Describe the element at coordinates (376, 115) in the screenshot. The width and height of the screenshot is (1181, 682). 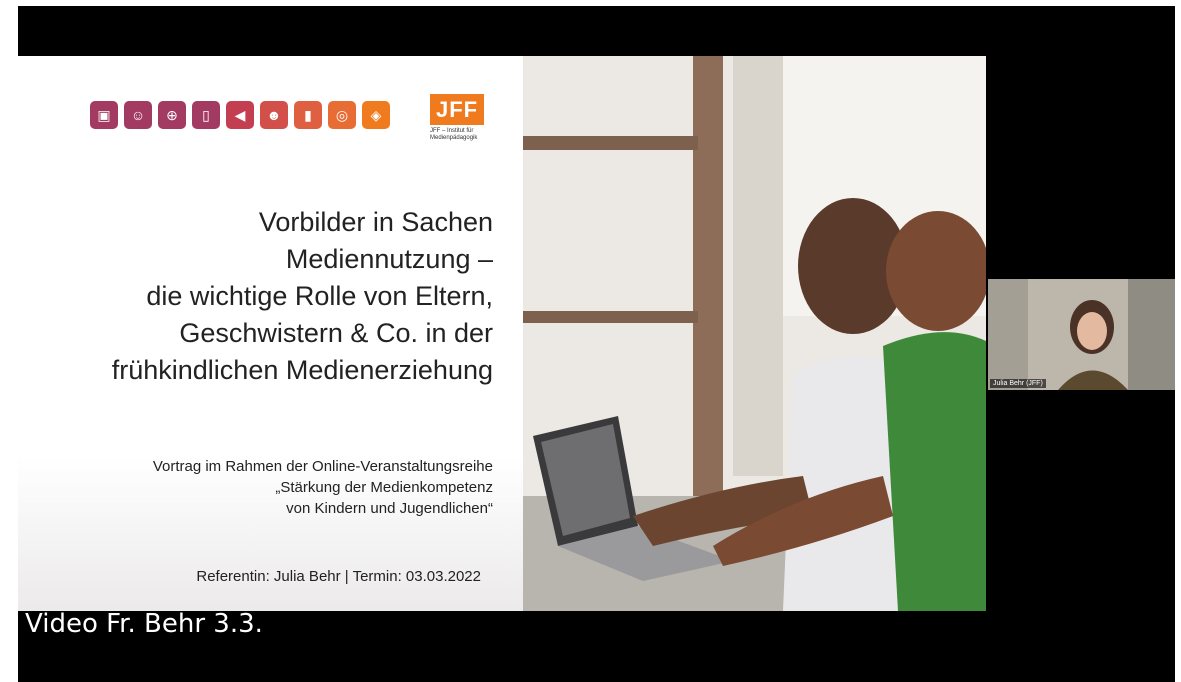
I see `compass-icon: ◈` at that location.